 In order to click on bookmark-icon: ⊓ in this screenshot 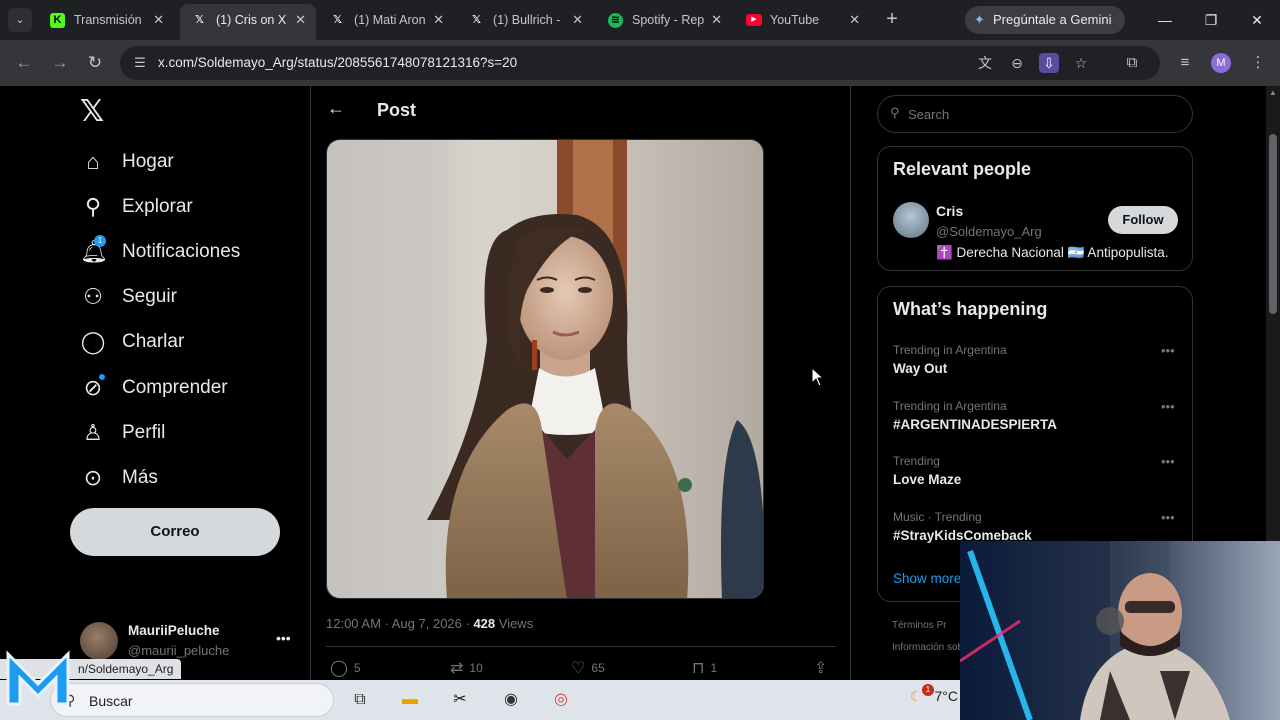, I will do `click(698, 668)`.